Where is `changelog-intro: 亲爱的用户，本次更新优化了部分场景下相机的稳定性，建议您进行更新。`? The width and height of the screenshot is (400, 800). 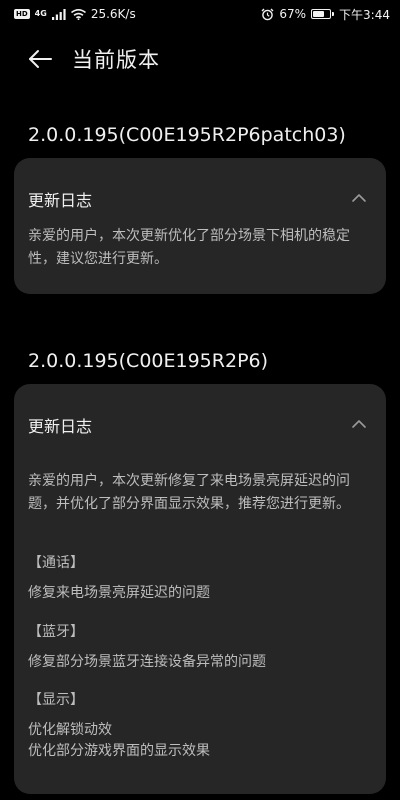 changelog-intro: 亲爱的用户，本次更新优化了部分场景下相机的稳定性，建议您进行更新。 is located at coordinates (189, 247).